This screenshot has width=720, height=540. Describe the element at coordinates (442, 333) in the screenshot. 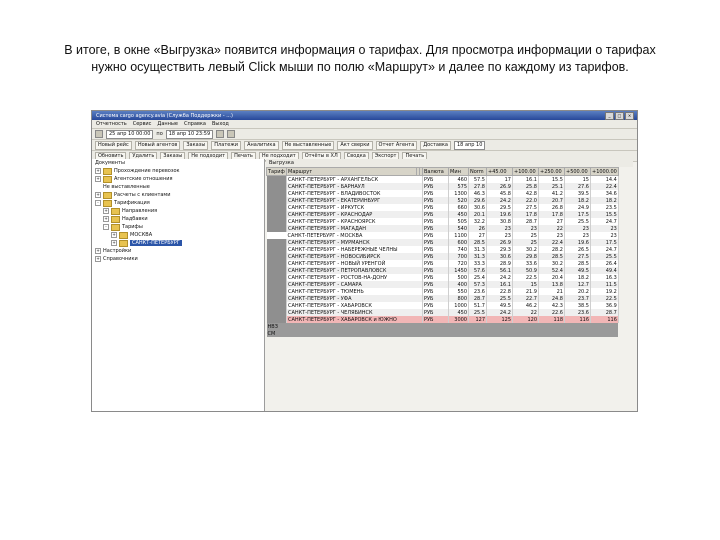

I see `footer-label: СМ` at that location.